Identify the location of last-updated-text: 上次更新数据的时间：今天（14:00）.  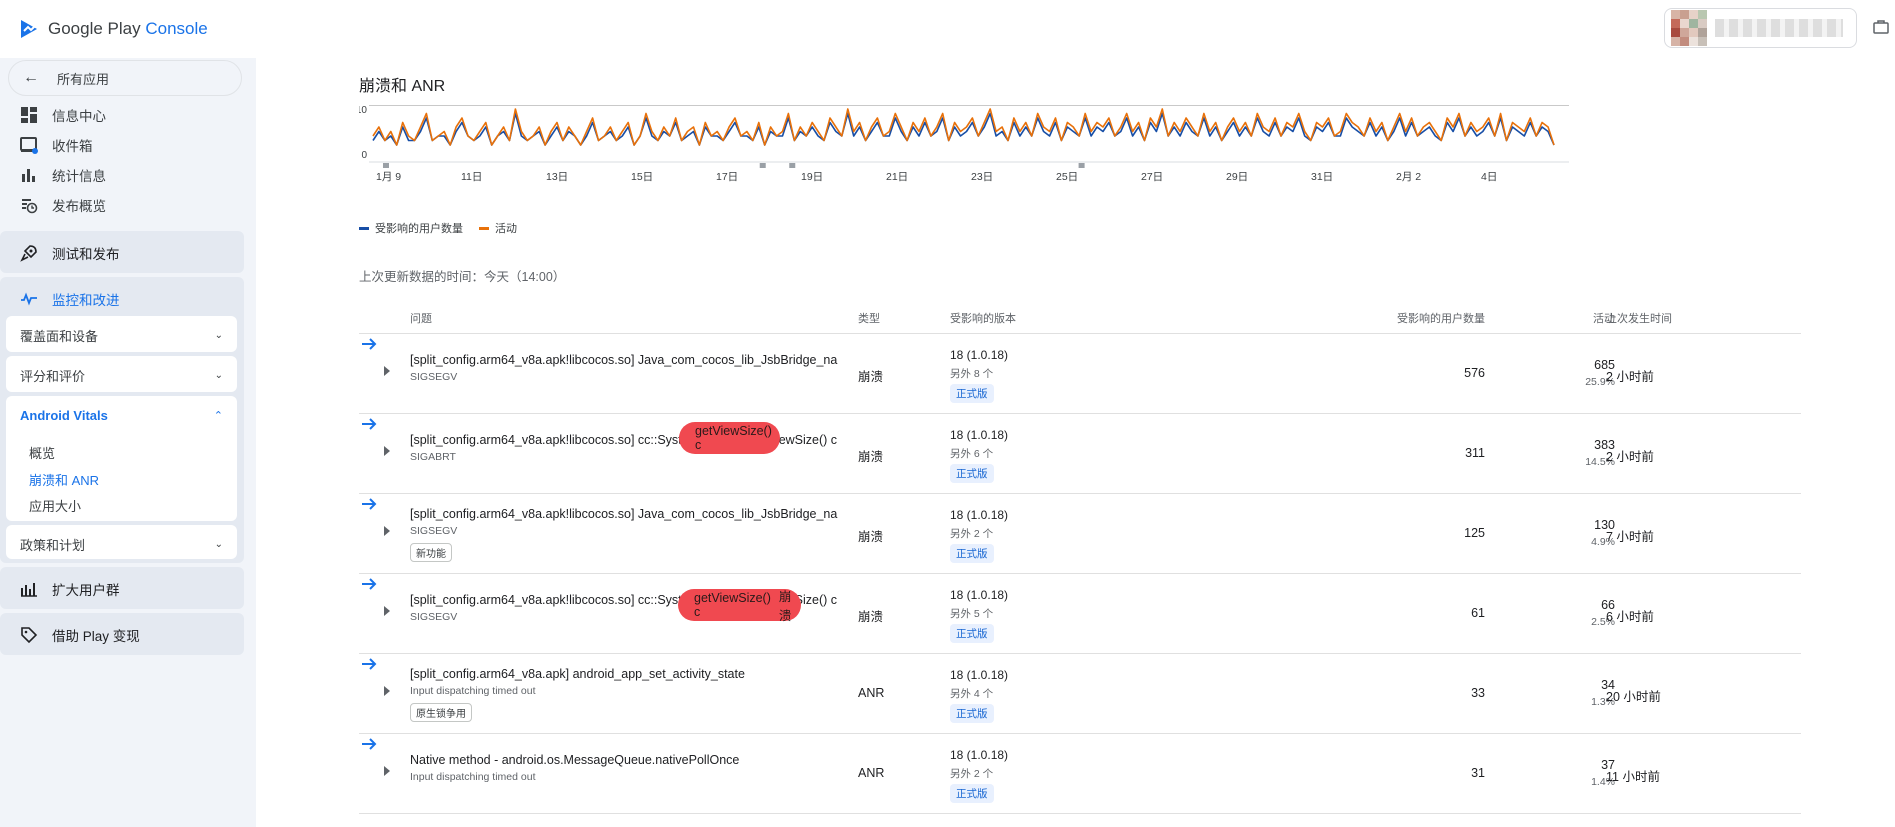
(462, 277).